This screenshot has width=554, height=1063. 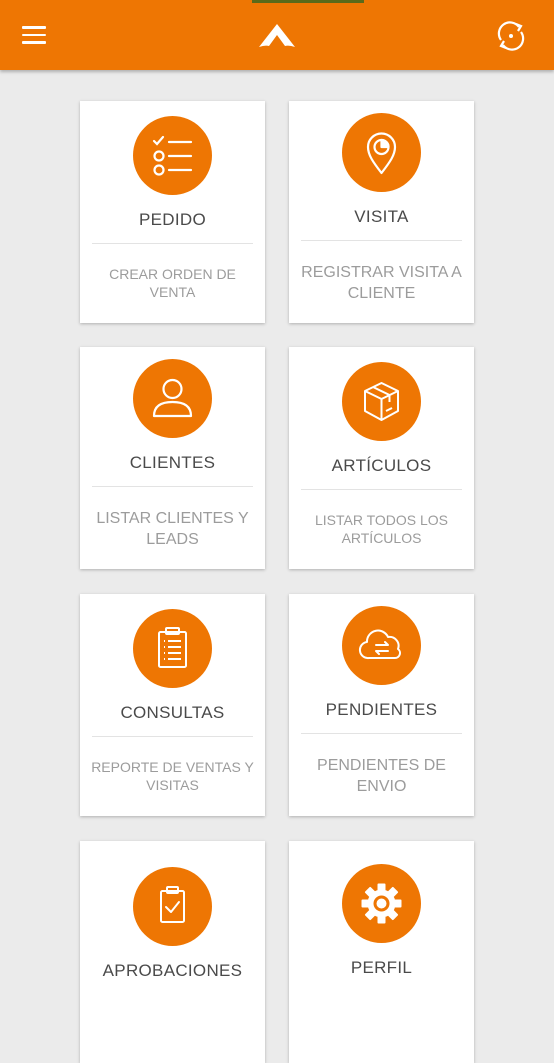 What do you see at coordinates (381, 903) in the screenshot?
I see `gear-icon` at bounding box center [381, 903].